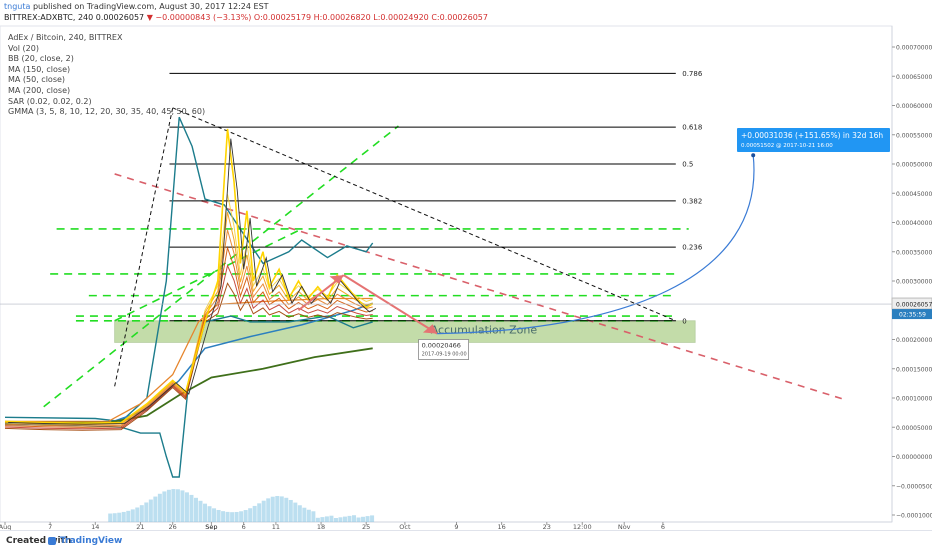 The width and height of the screenshot is (932, 551). I want to click on fib-level-label: 0.382, so click(692, 201).